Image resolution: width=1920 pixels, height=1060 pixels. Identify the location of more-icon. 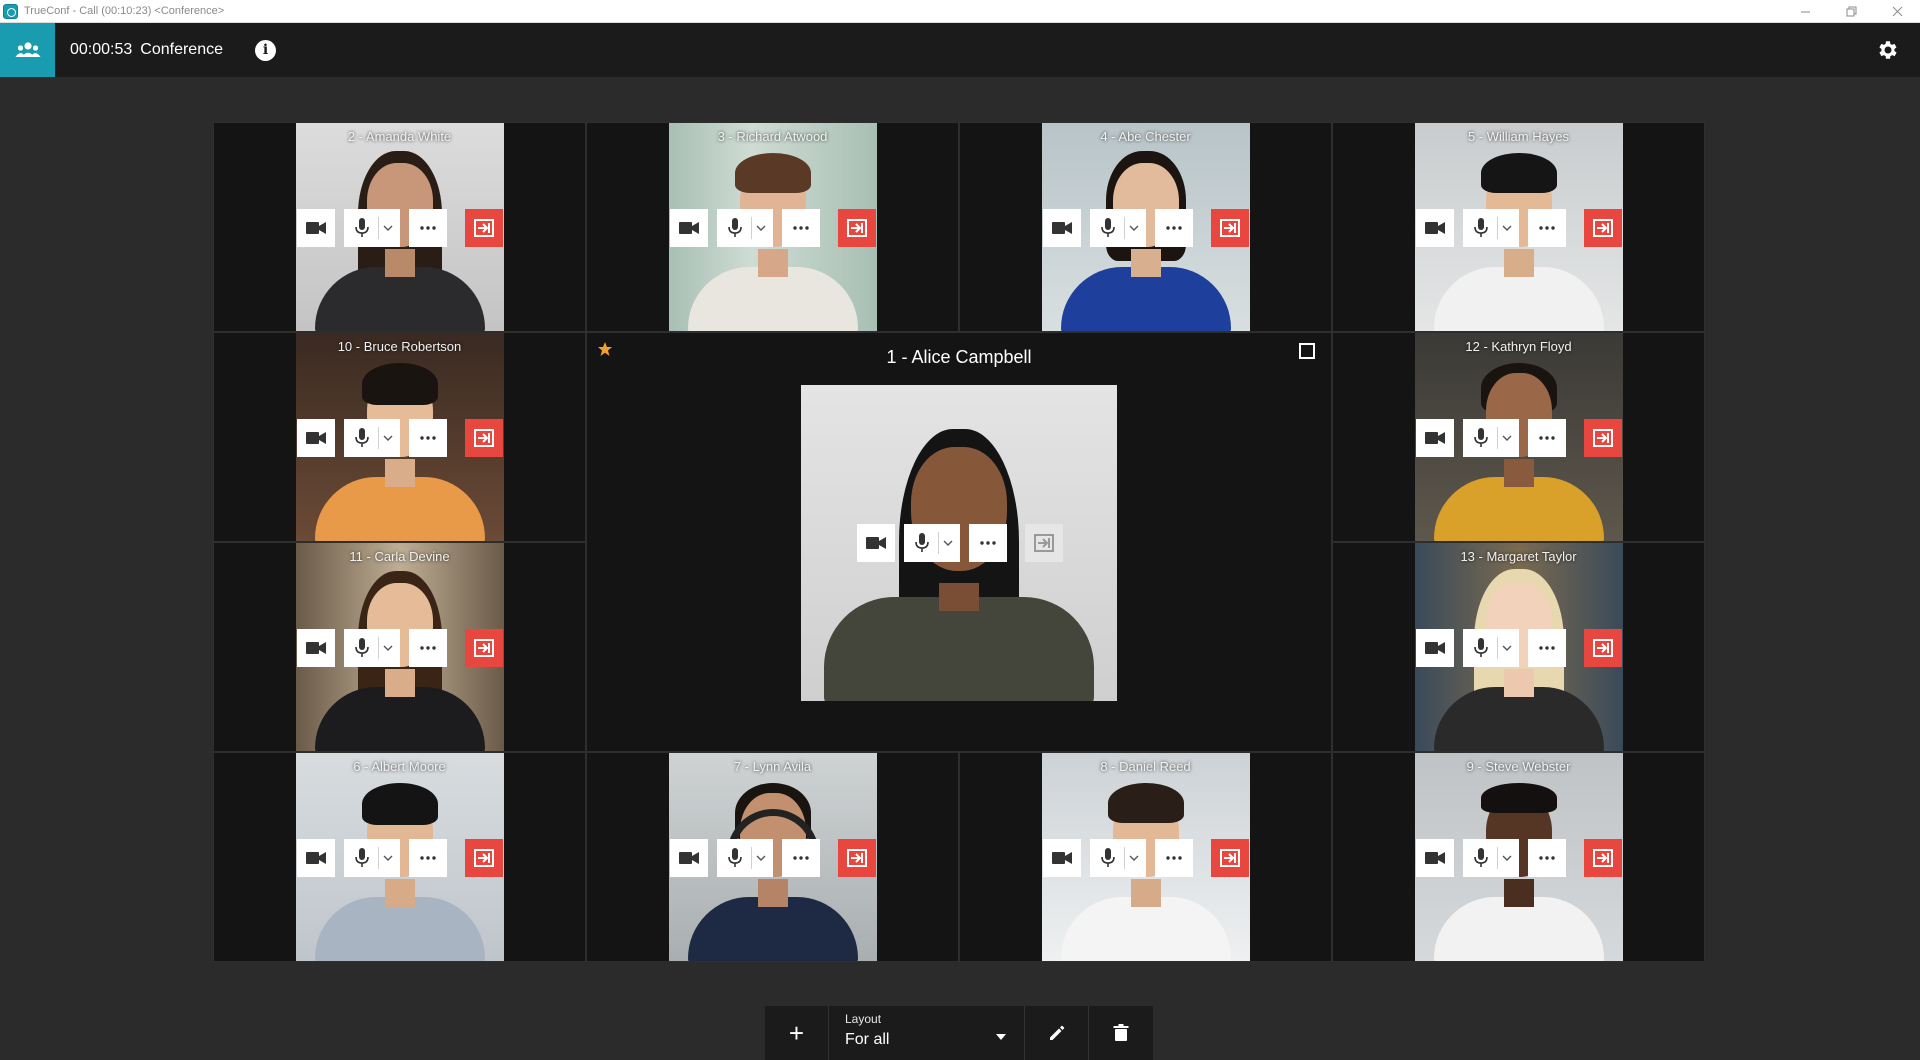
(427, 858).